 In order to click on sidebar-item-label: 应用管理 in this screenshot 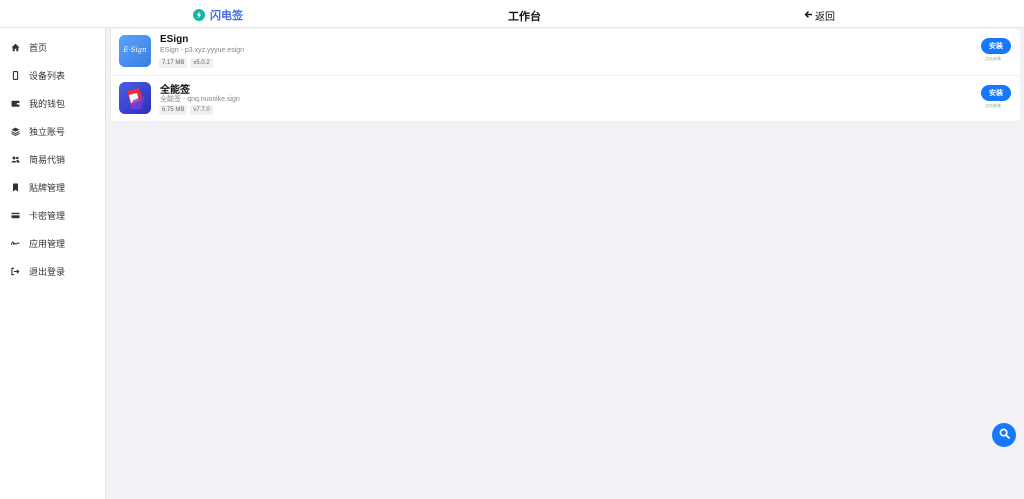, I will do `click(47, 243)`.